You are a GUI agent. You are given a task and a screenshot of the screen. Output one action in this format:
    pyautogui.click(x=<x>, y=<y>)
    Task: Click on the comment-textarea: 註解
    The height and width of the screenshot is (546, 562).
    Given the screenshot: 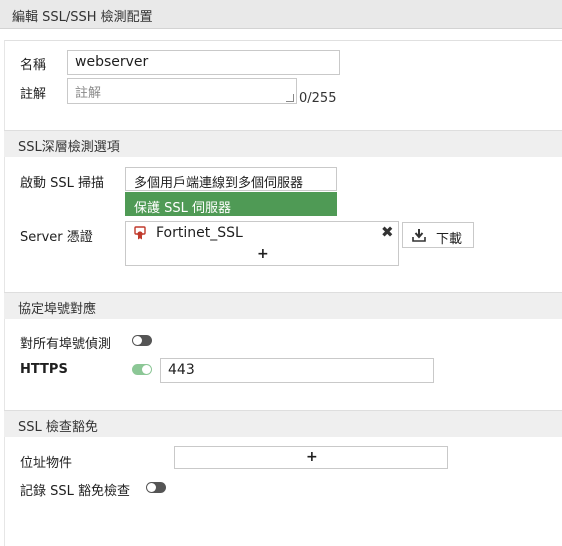 What is the action you would take?
    pyautogui.click(x=182, y=91)
    